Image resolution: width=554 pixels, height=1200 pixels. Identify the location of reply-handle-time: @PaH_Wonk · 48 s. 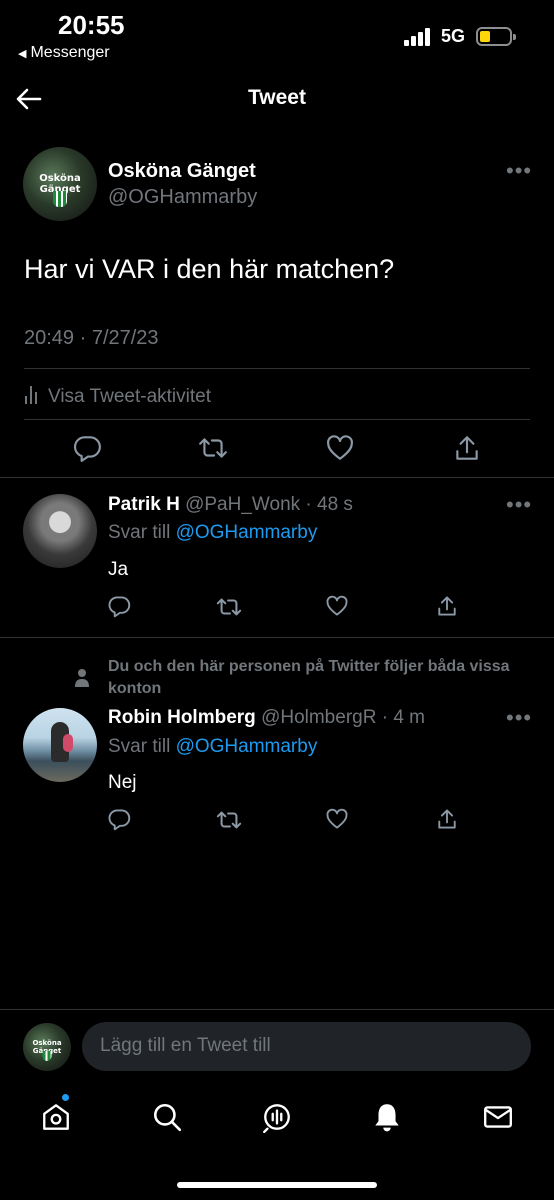
(269, 504).